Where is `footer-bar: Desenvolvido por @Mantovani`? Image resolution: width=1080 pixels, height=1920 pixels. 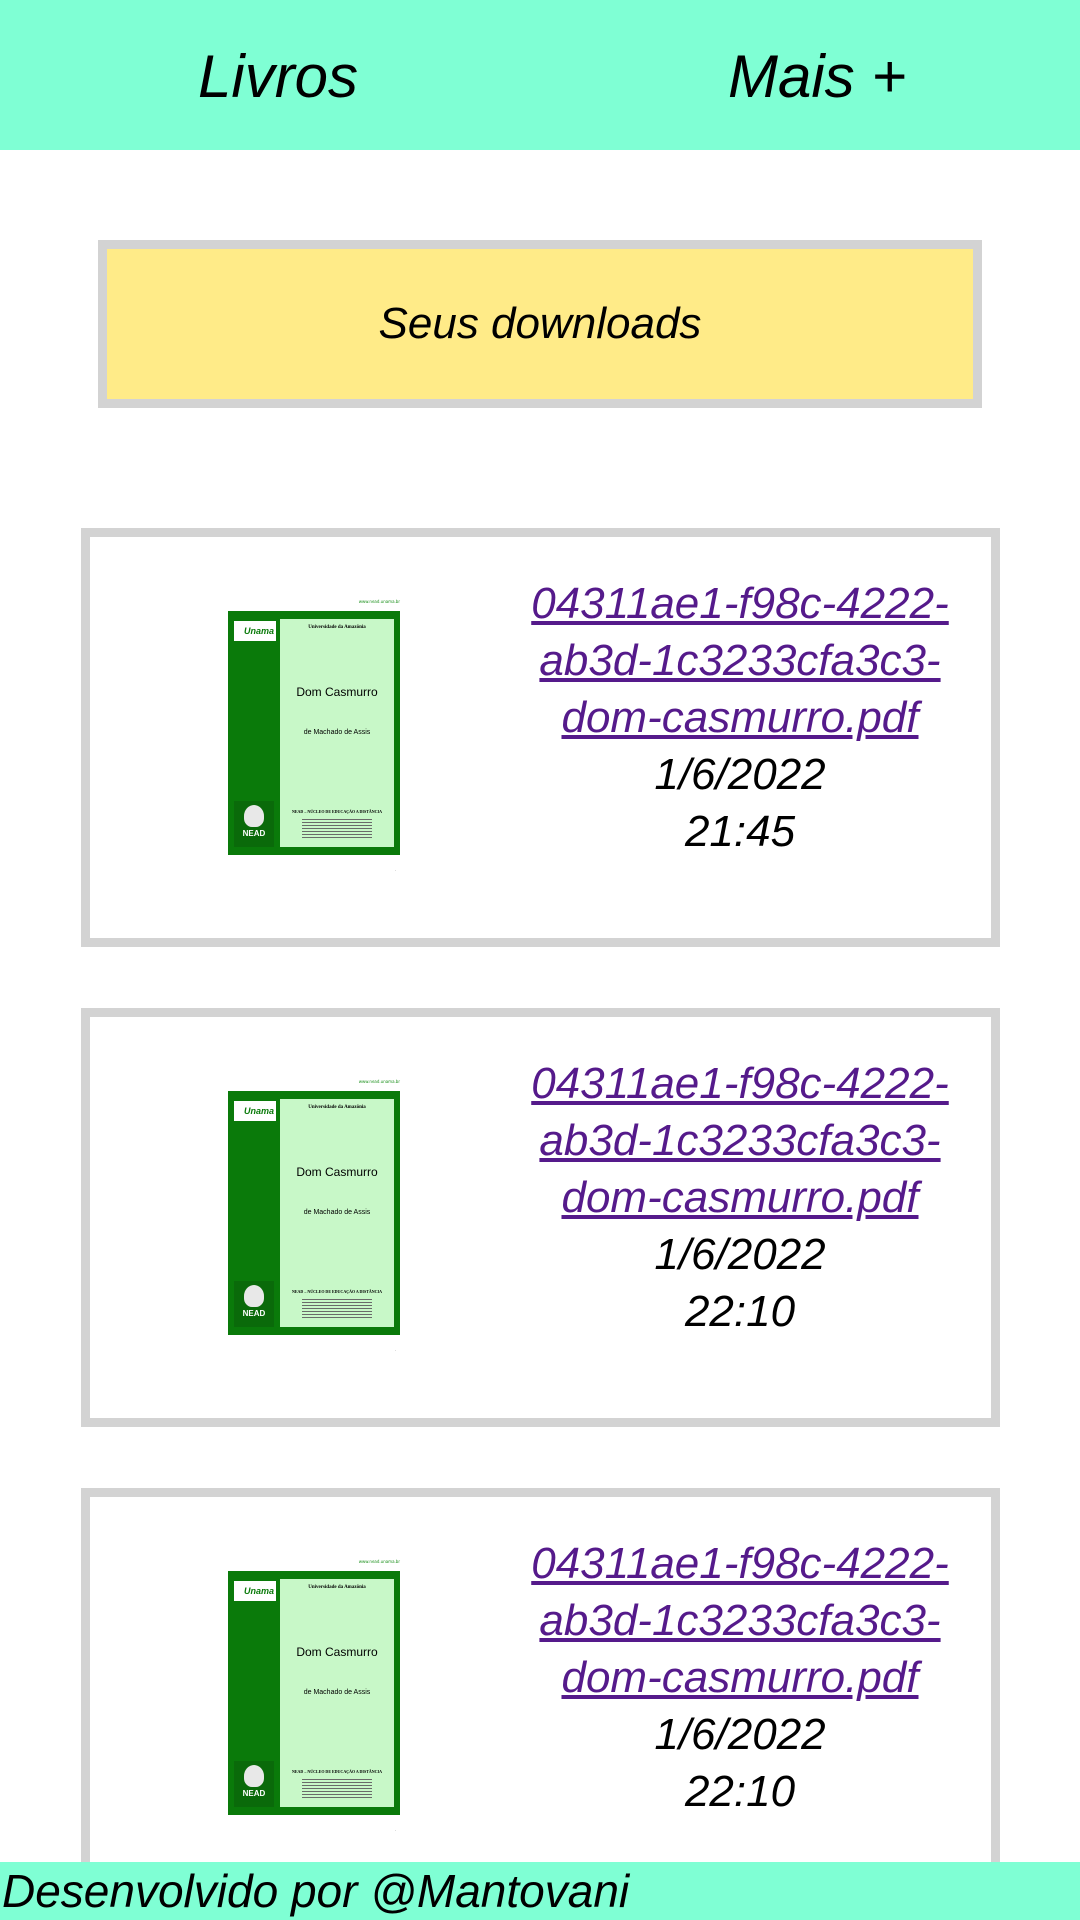
footer-bar: Desenvolvido por @Mantovani is located at coordinates (540, 1891).